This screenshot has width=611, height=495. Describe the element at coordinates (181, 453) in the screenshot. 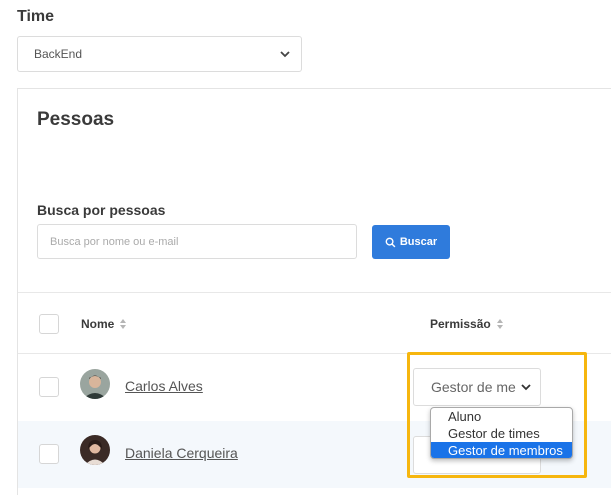

I see `person-name-link: Daniela Cerqueira` at that location.